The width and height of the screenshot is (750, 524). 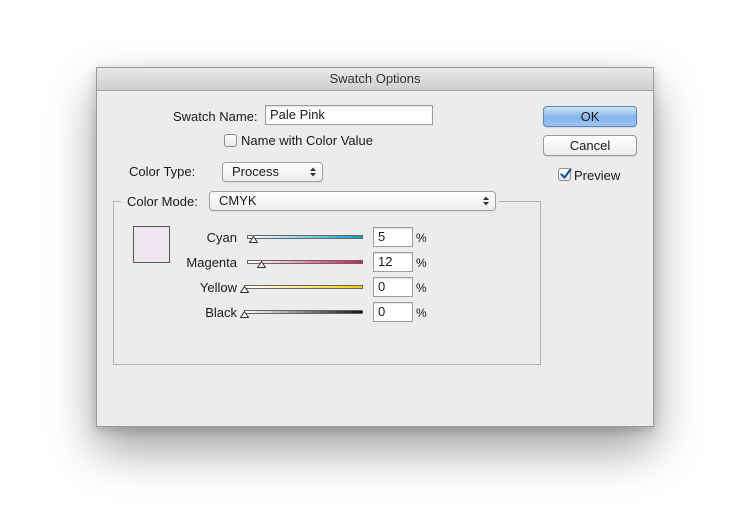 I want to click on channel-label: Yellow, so click(x=218, y=287).